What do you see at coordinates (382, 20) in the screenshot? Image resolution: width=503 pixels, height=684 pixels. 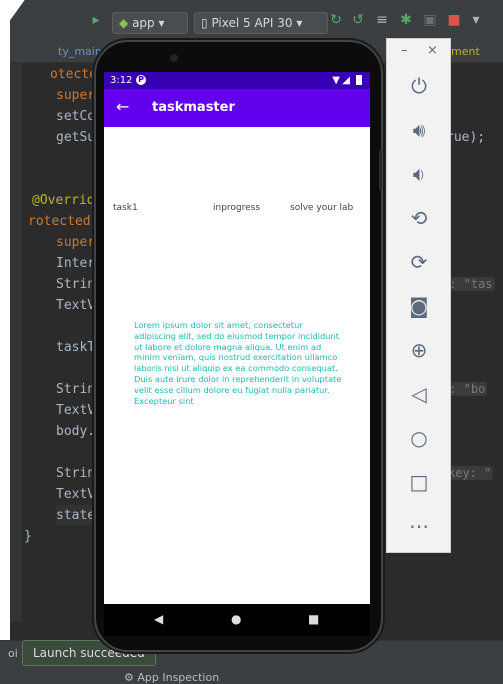 I see `list-icon: ≡` at bounding box center [382, 20].